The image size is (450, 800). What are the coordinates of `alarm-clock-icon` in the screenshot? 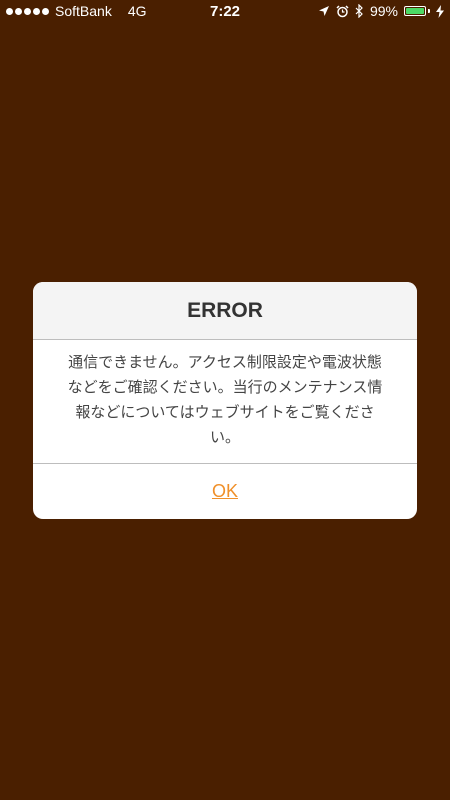 It's located at (342, 10).